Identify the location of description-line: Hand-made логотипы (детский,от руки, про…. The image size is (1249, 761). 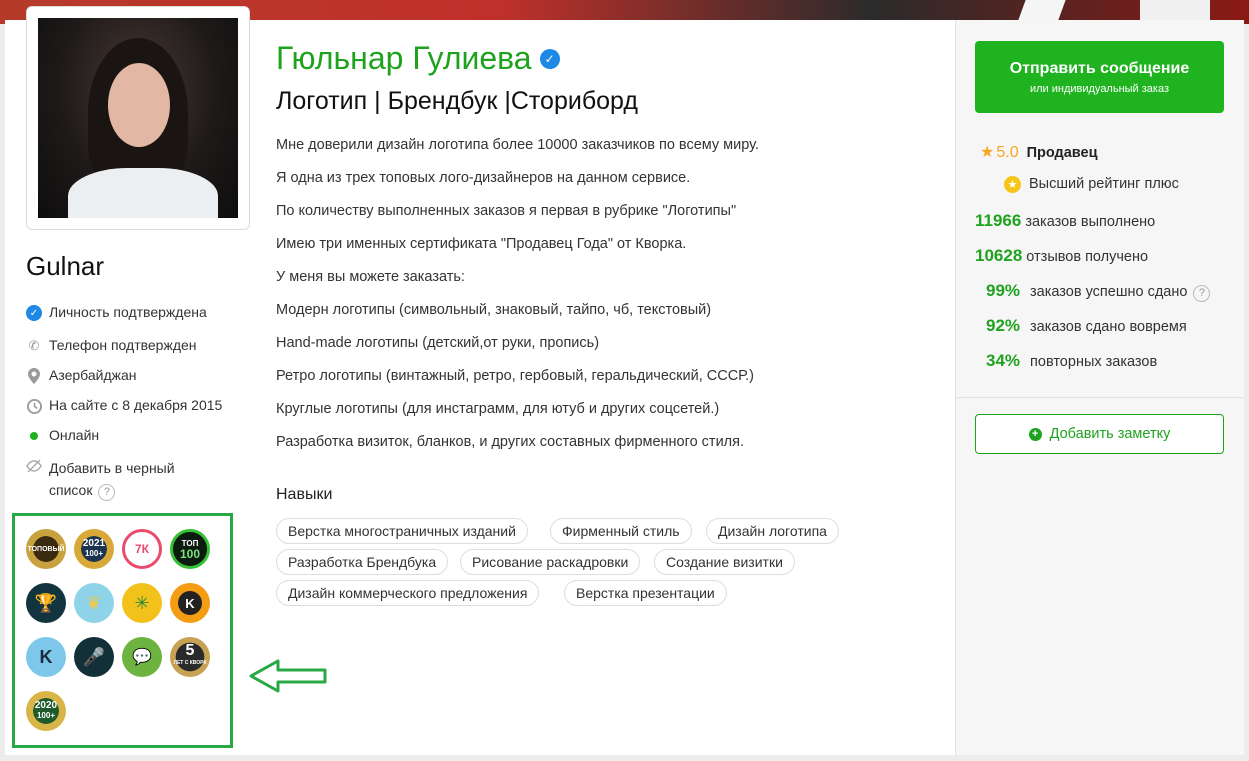
(438, 343).